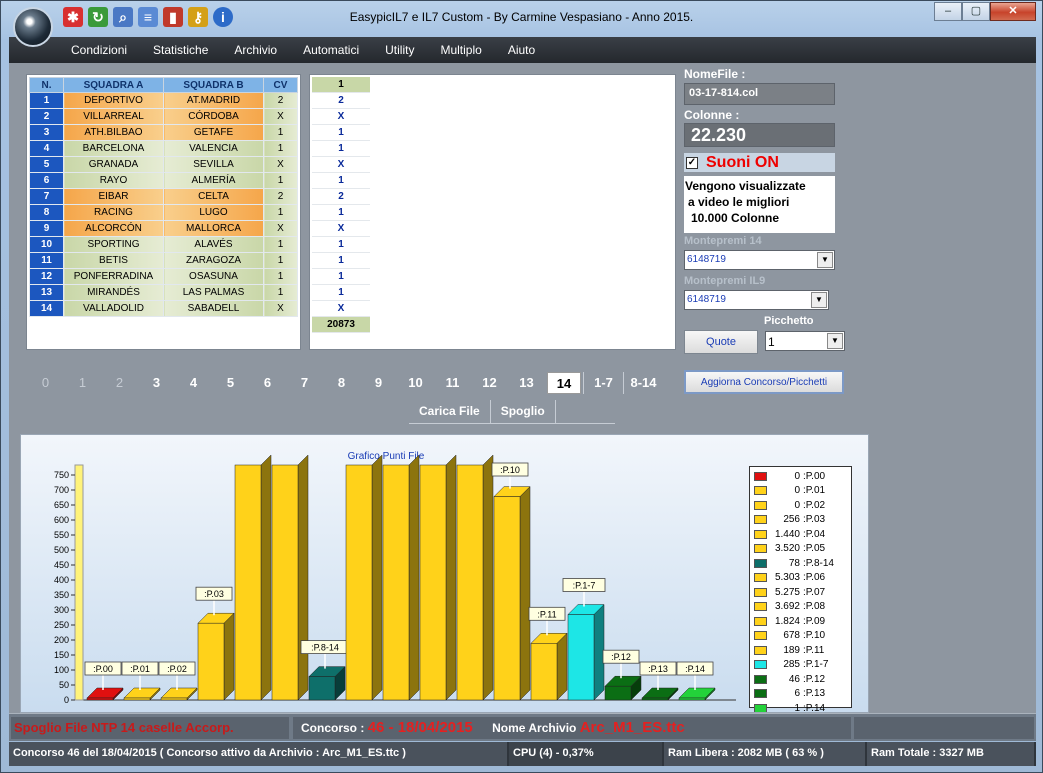 The image size is (1043, 773). Describe the element at coordinates (230, 383) in the screenshot. I see `tab-number-5: 5` at that location.